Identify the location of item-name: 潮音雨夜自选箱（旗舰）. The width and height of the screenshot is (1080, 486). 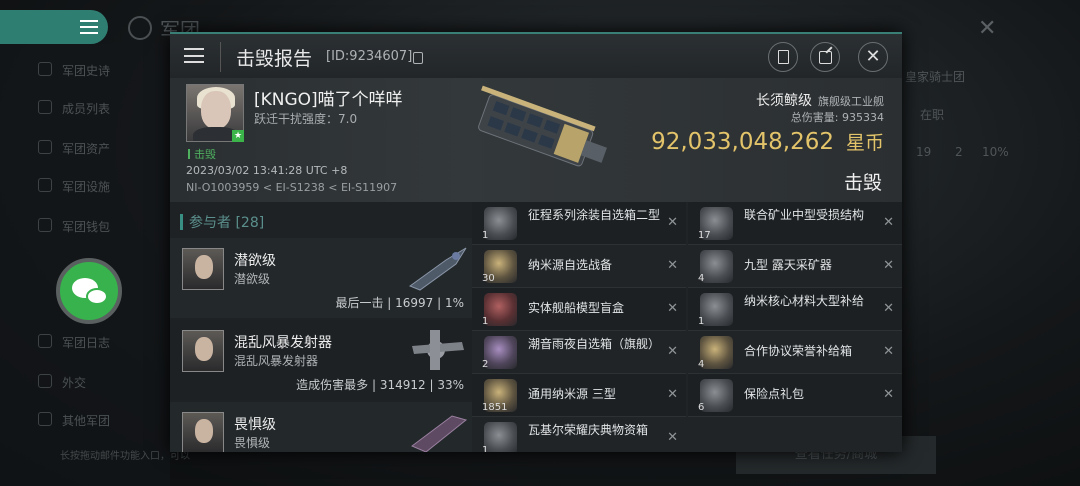
(594, 344).